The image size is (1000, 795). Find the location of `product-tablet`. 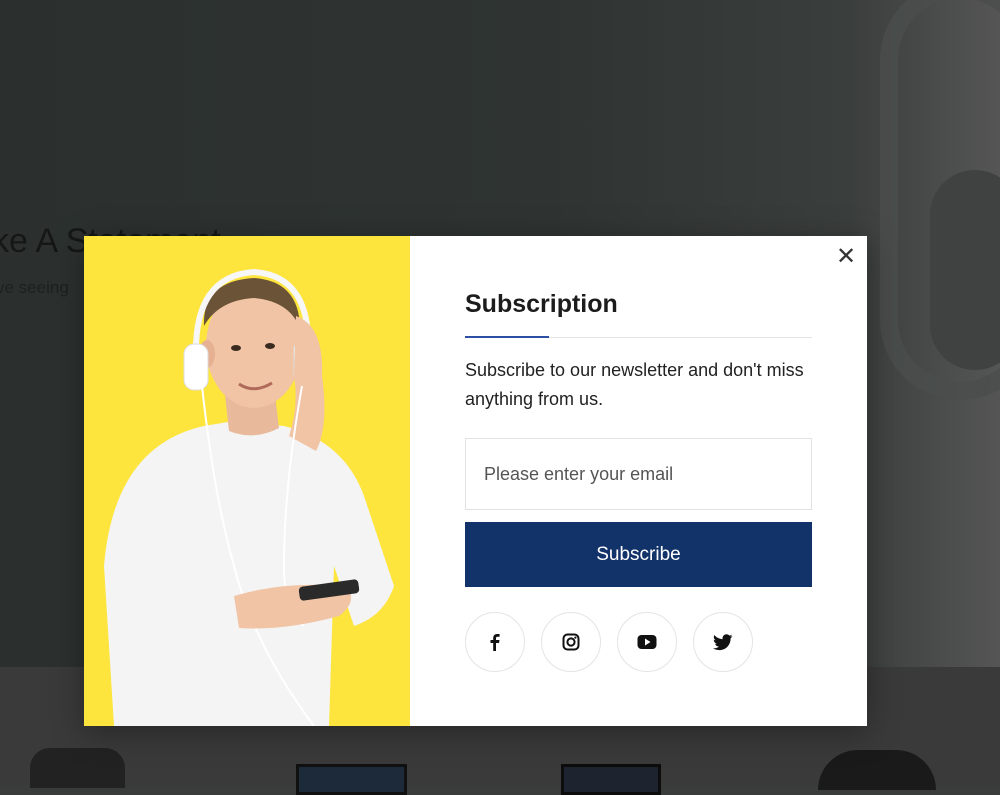

product-tablet is located at coordinates (611, 779).